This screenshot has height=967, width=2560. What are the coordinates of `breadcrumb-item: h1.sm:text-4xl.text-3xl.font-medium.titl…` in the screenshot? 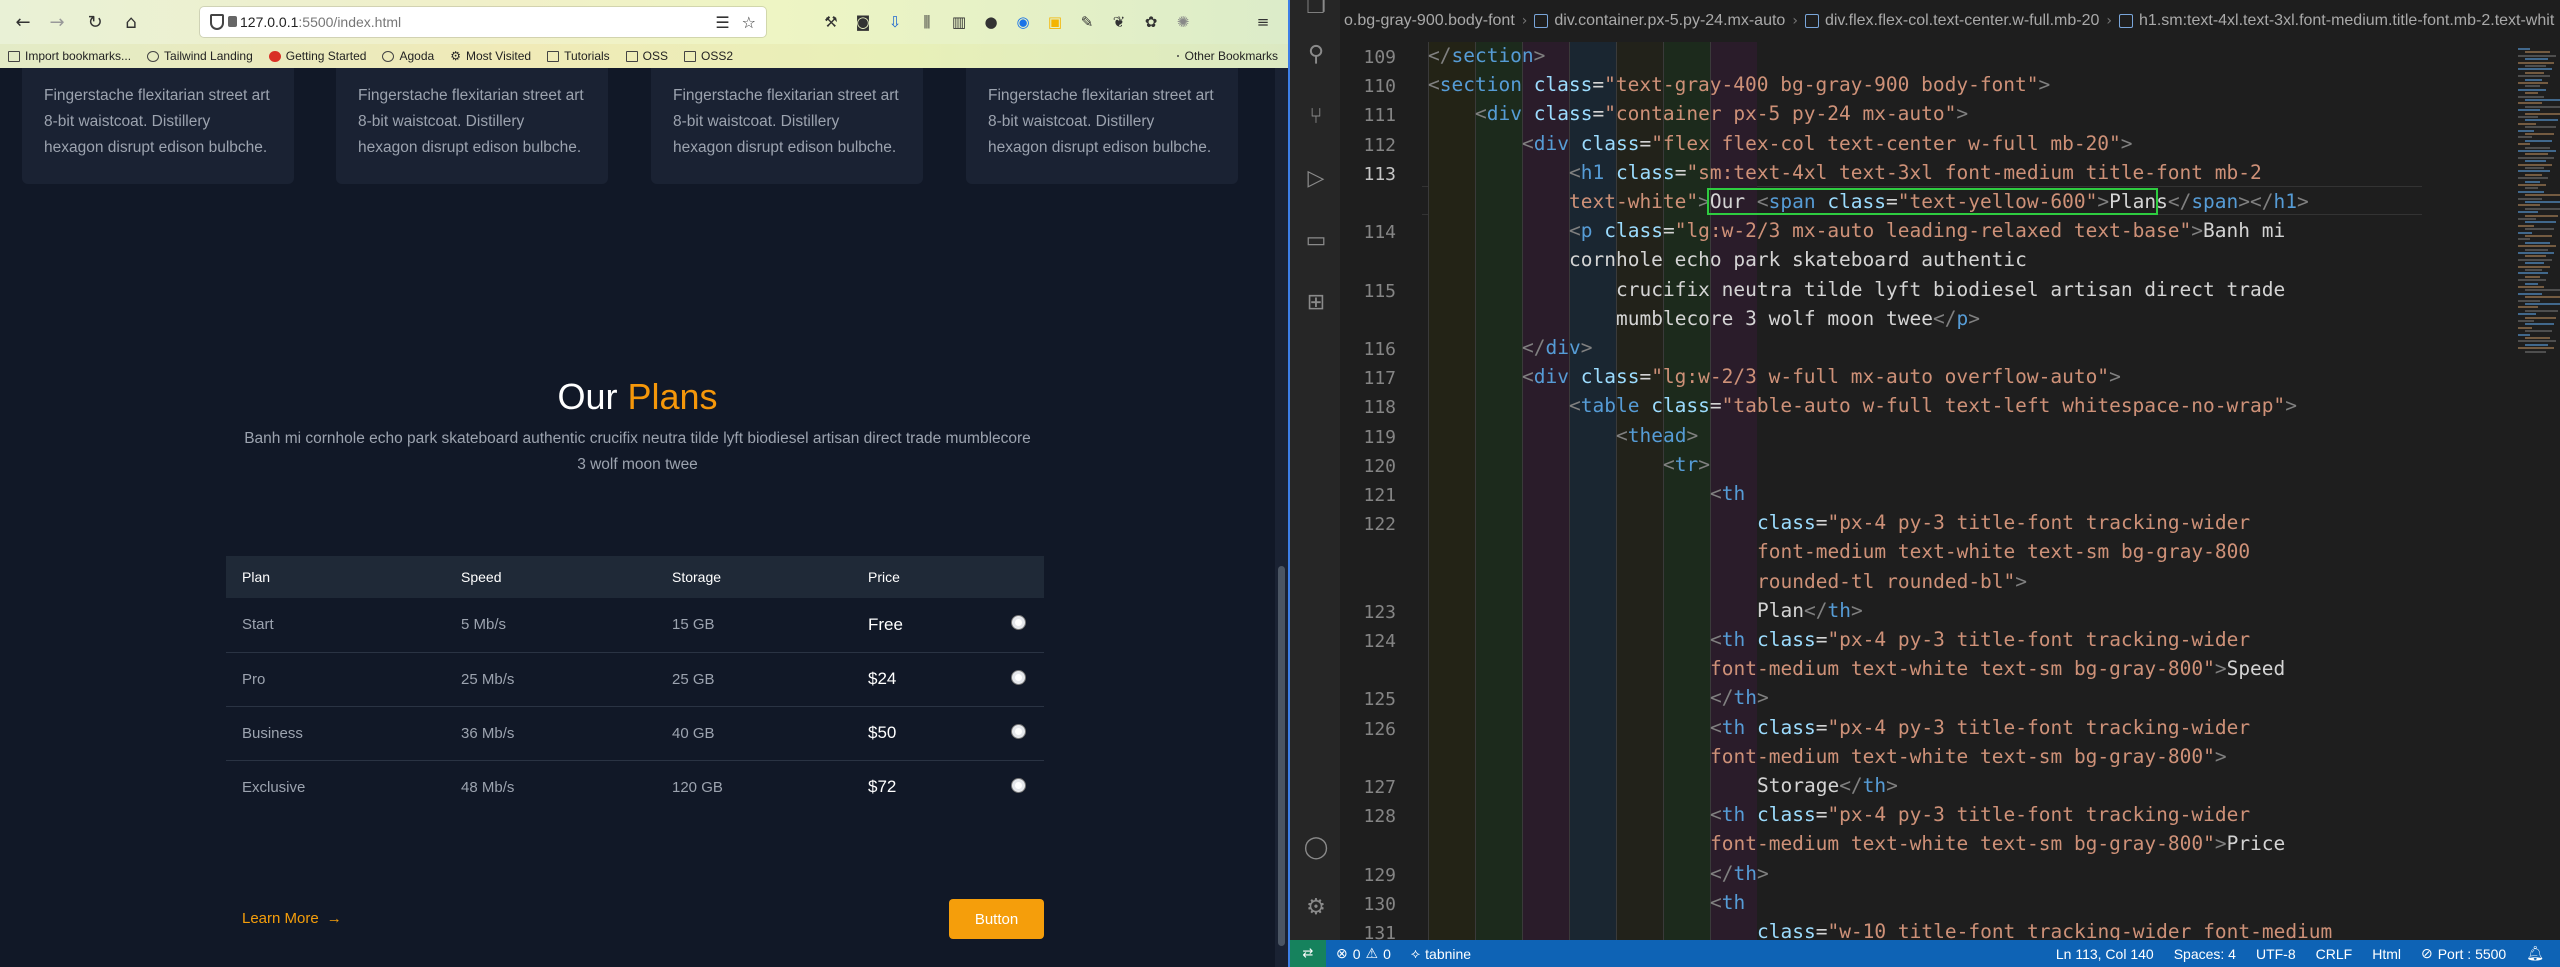 It's located at (2346, 21).